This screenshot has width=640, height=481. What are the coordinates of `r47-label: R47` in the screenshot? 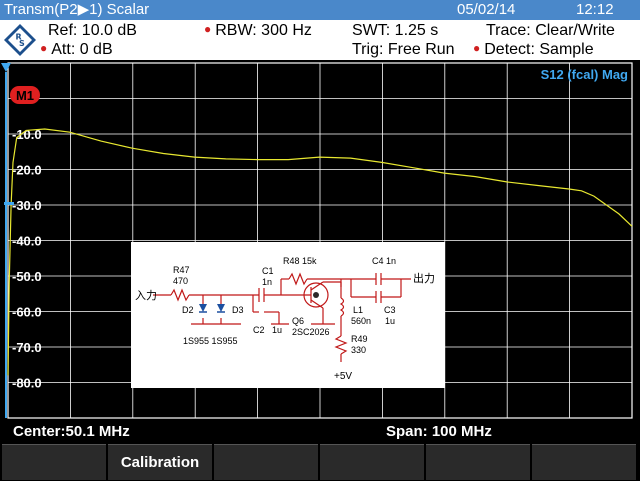 It's located at (181, 270).